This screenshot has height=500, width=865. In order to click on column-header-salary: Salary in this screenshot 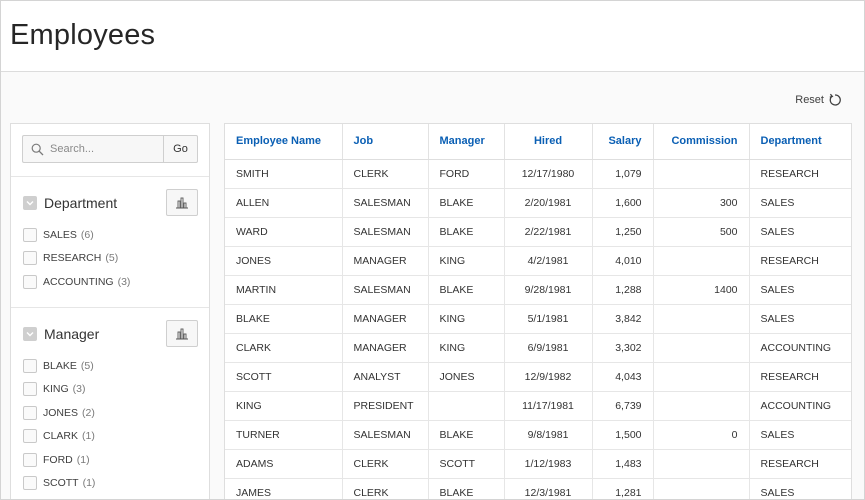, I will do `click(623, 142)`.